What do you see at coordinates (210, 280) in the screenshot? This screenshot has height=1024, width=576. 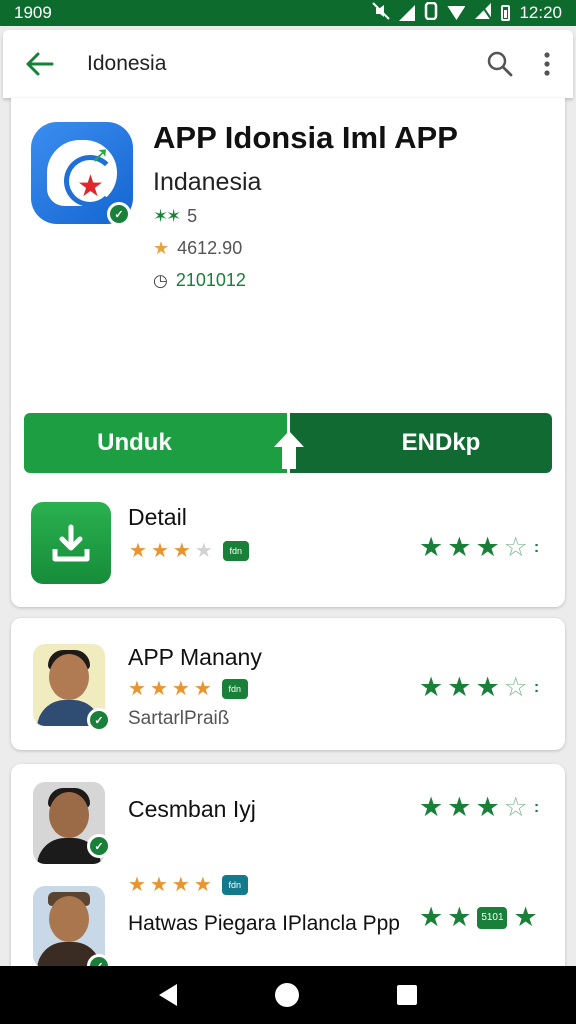 I see `date-value: 2101012` at bounding box center [210, 280].